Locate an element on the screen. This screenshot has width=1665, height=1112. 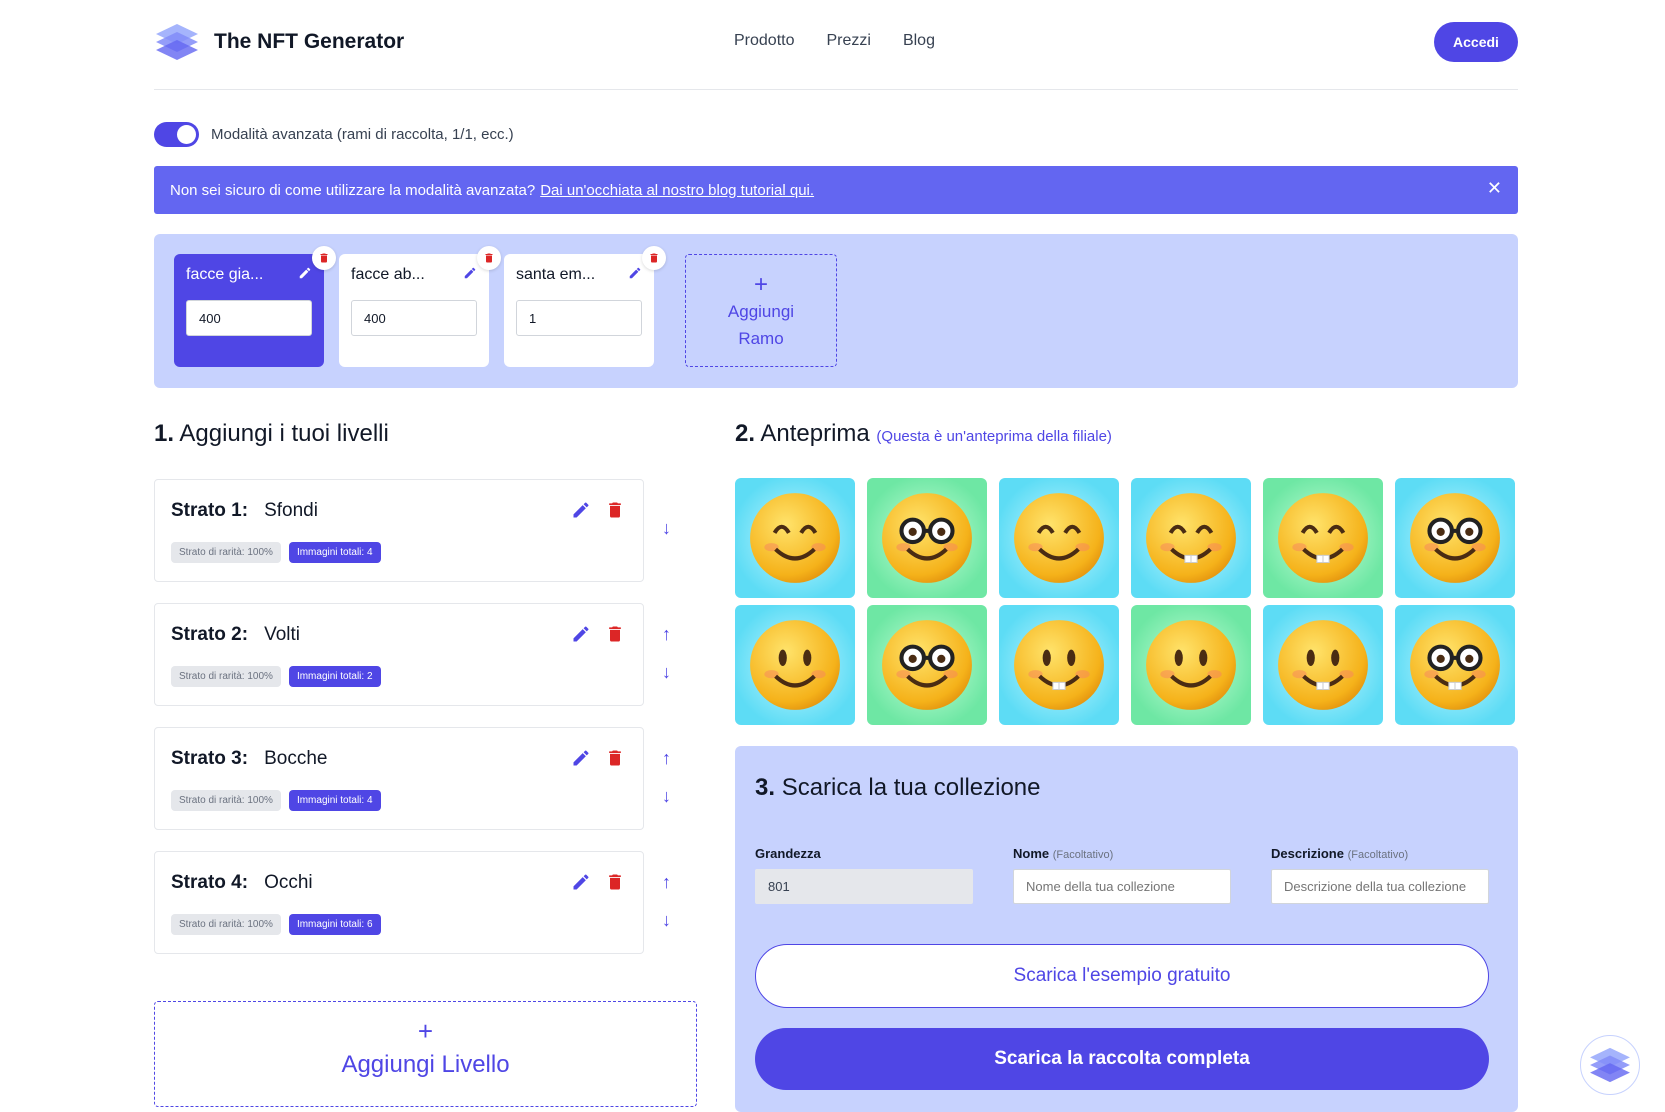
add-layer-label: Aggiungi Livello is located at coordinates (425, 1064).